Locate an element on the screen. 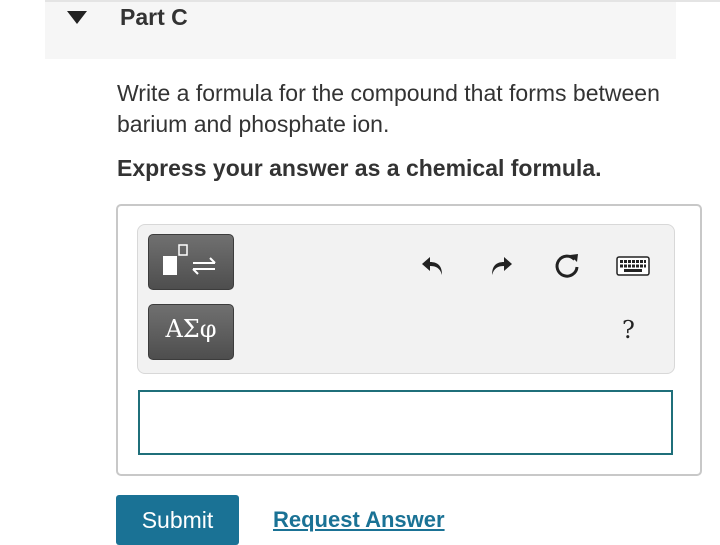  reset-icon is located at coordinates (567, 266).